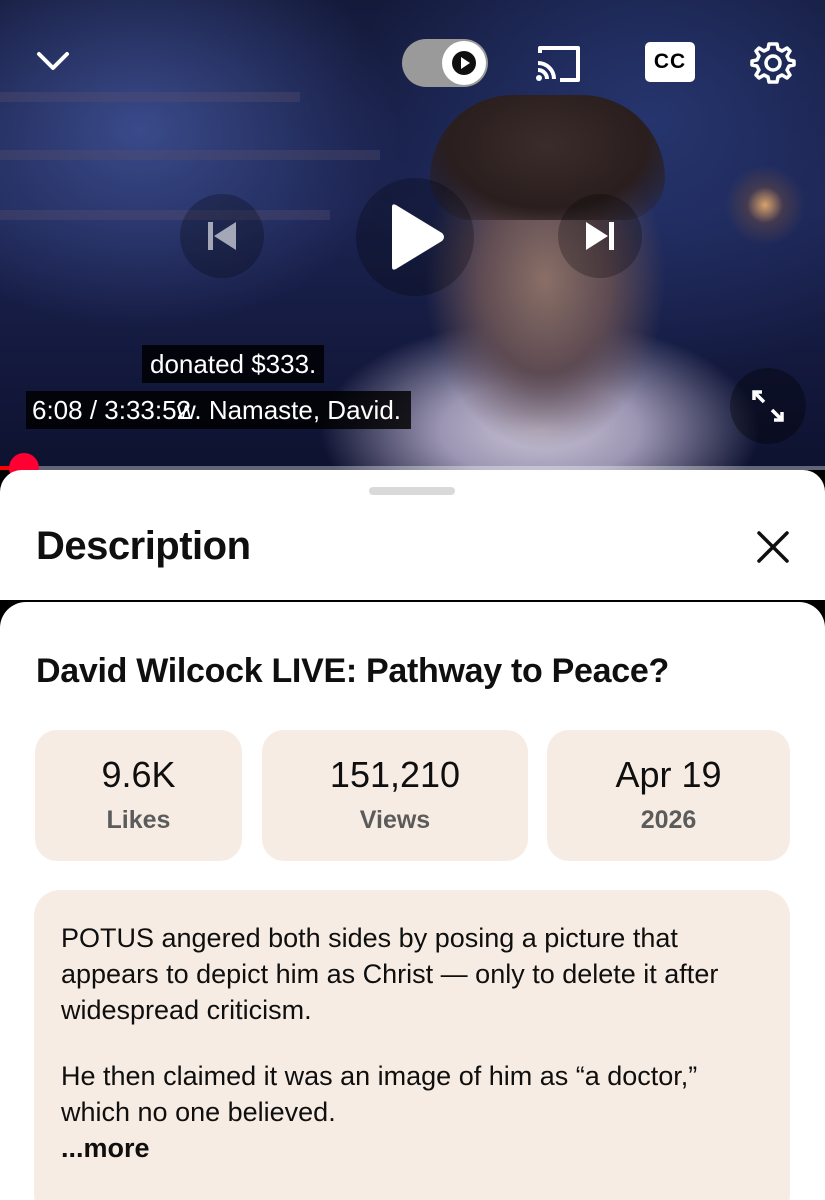 This screenshot has width=825, height=1200. Describe the element at coordinates (352, 671) in the screenshot. I see `video-title: David Wilcock LIVE: Pathway to Peace?` at that location.